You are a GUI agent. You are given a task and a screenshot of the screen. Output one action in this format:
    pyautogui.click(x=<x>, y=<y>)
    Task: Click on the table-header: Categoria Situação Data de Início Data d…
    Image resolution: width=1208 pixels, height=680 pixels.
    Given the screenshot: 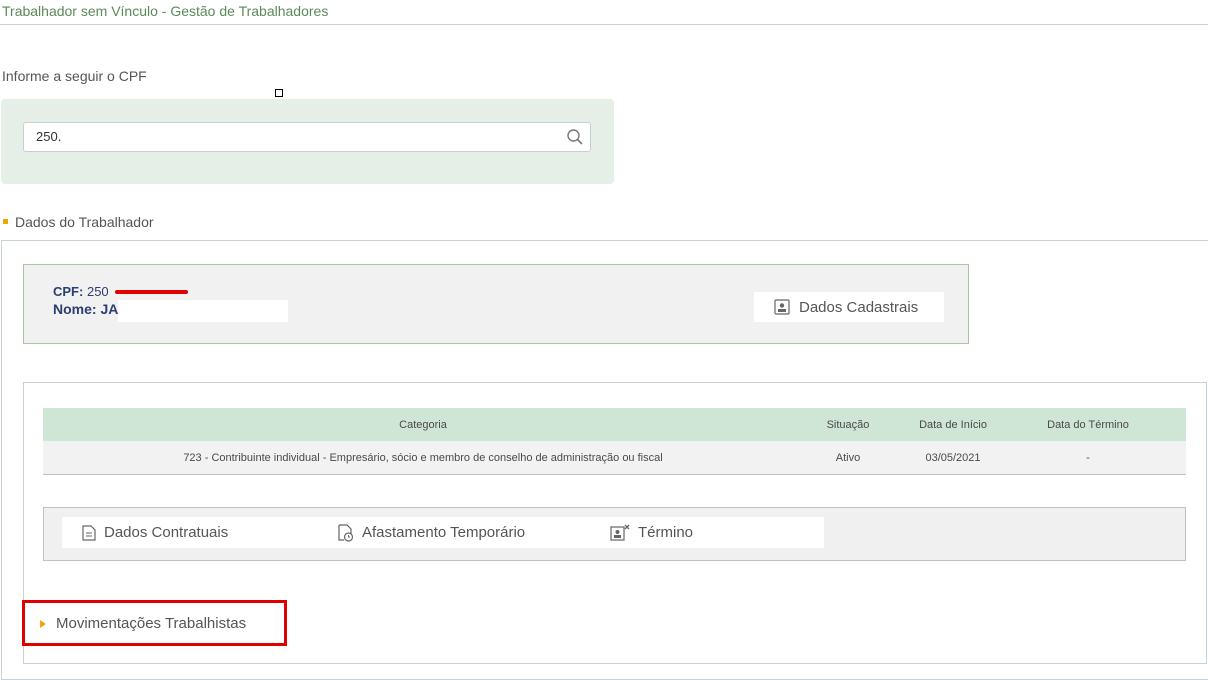 What is the action you would take?
    pyautogui.click(x=614, y=424)
    